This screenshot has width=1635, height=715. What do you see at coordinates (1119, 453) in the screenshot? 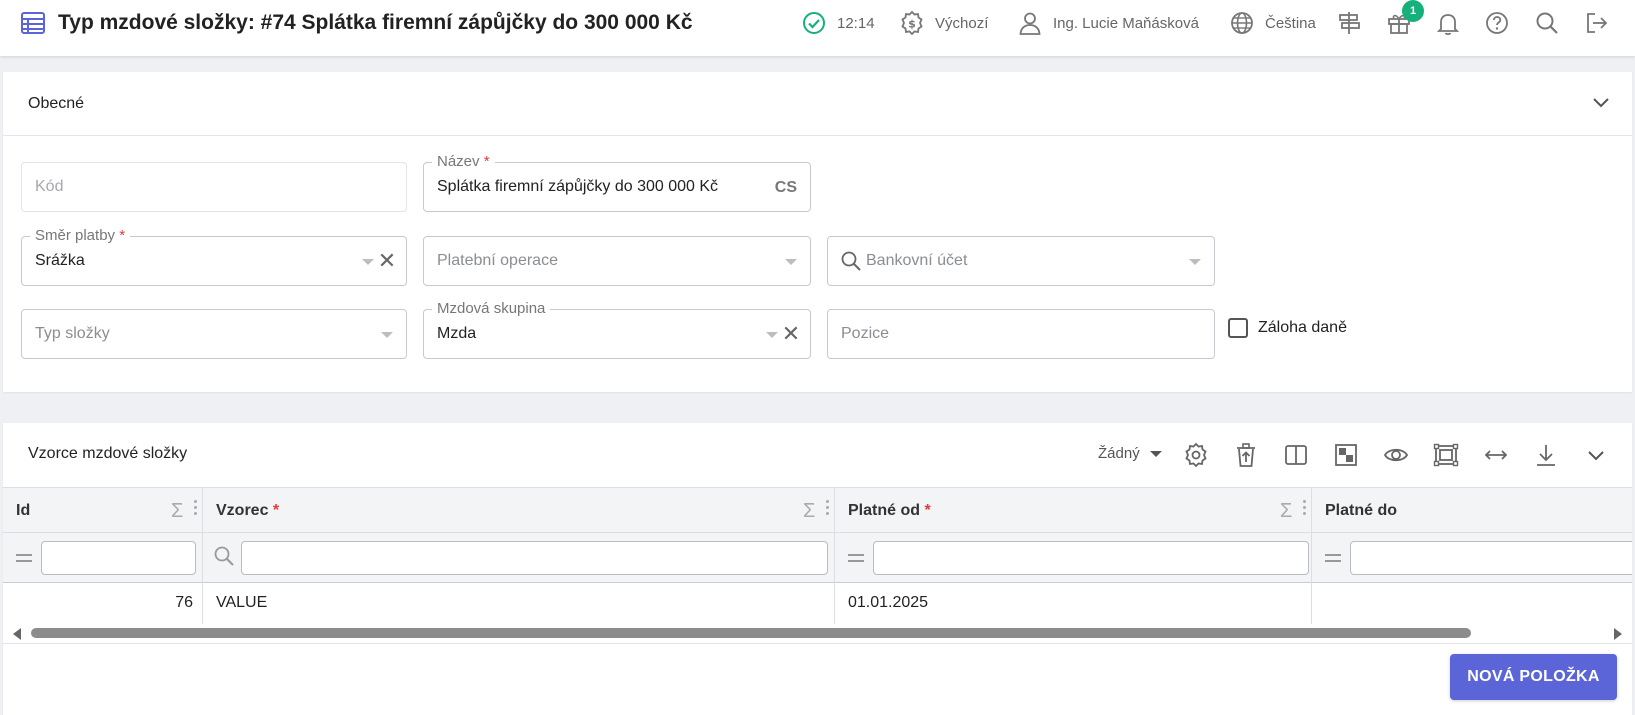
I see `view-select-value: Žádný` at bounding box center [1119, 453].